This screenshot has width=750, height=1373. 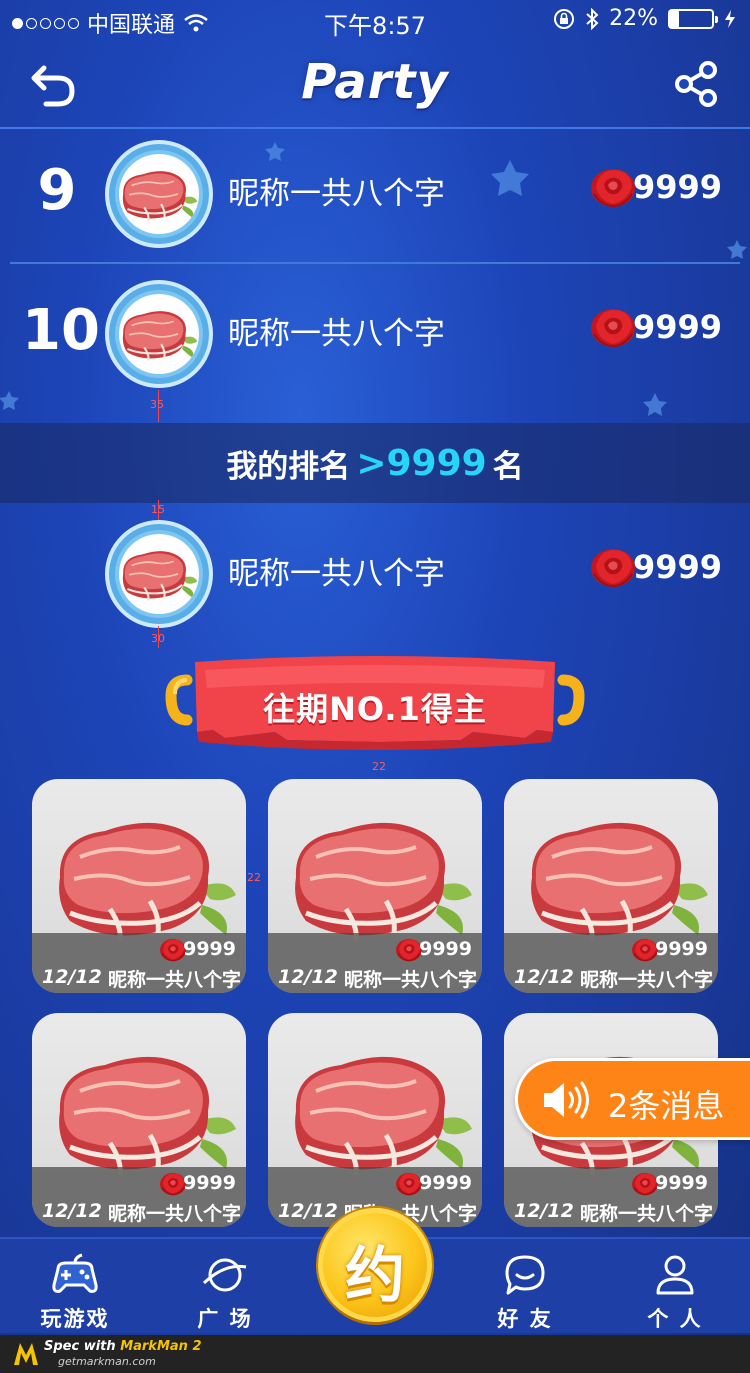 I want to click on tab-label: 好 友, so click(x=525, y=1319).